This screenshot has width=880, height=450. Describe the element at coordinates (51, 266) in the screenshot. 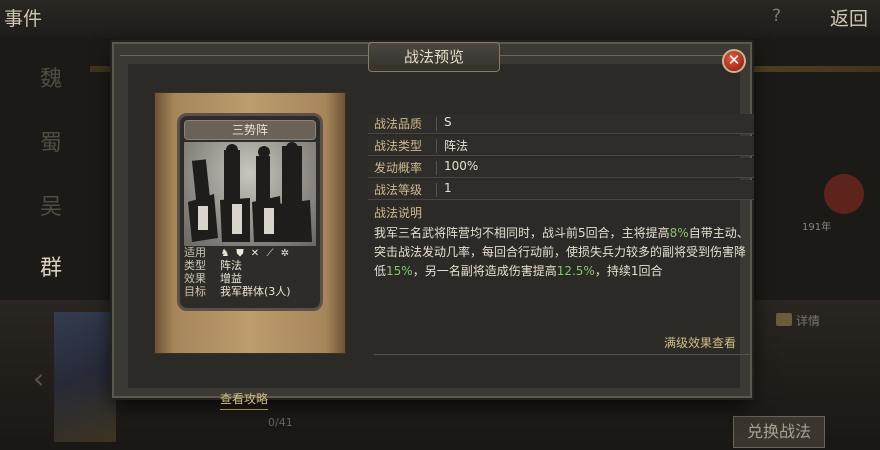

I see `tab-qun: 群` at that location.